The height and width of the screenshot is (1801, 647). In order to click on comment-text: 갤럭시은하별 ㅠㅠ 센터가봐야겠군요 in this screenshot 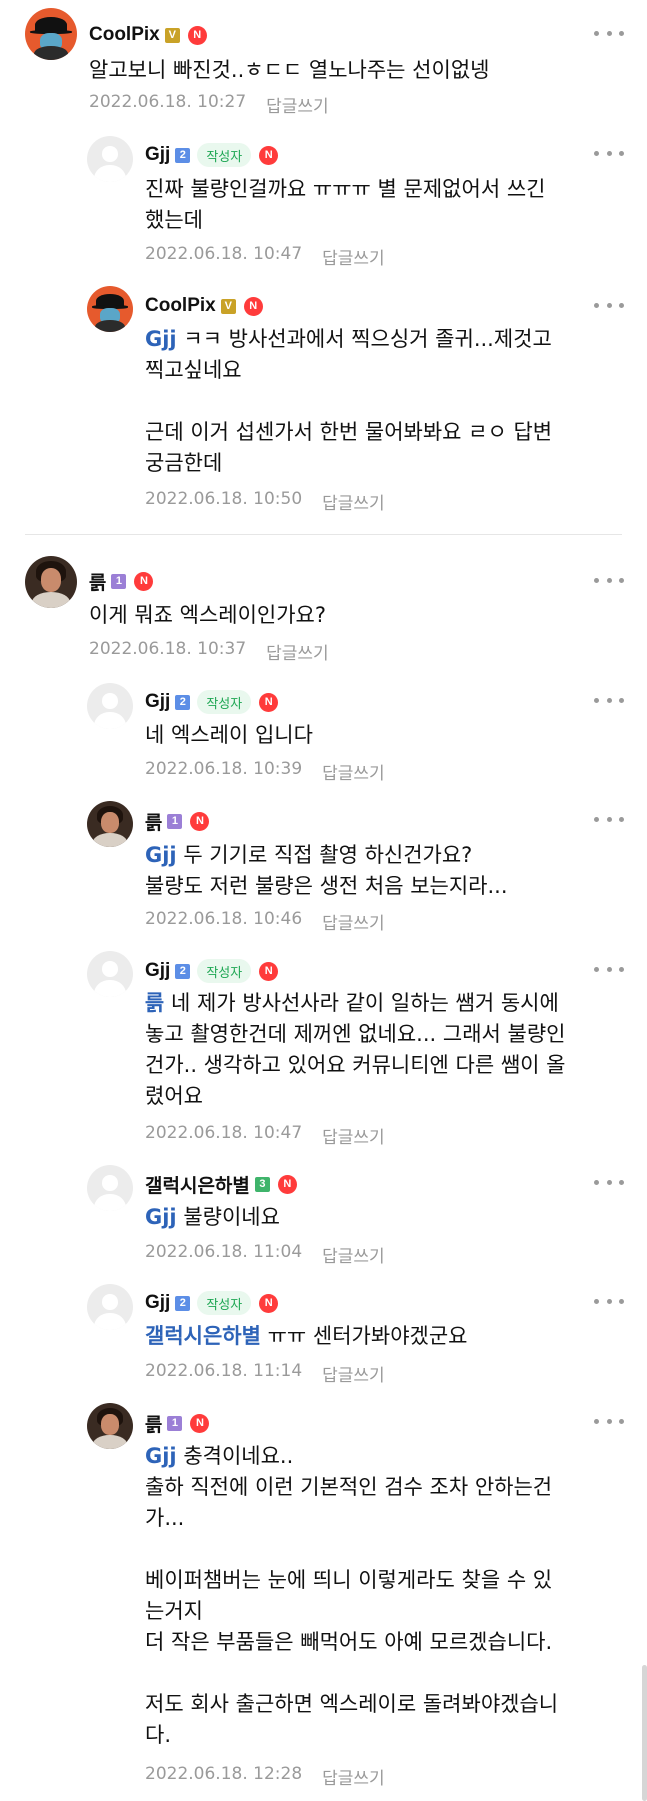, I will do `click(306, 1336)`.